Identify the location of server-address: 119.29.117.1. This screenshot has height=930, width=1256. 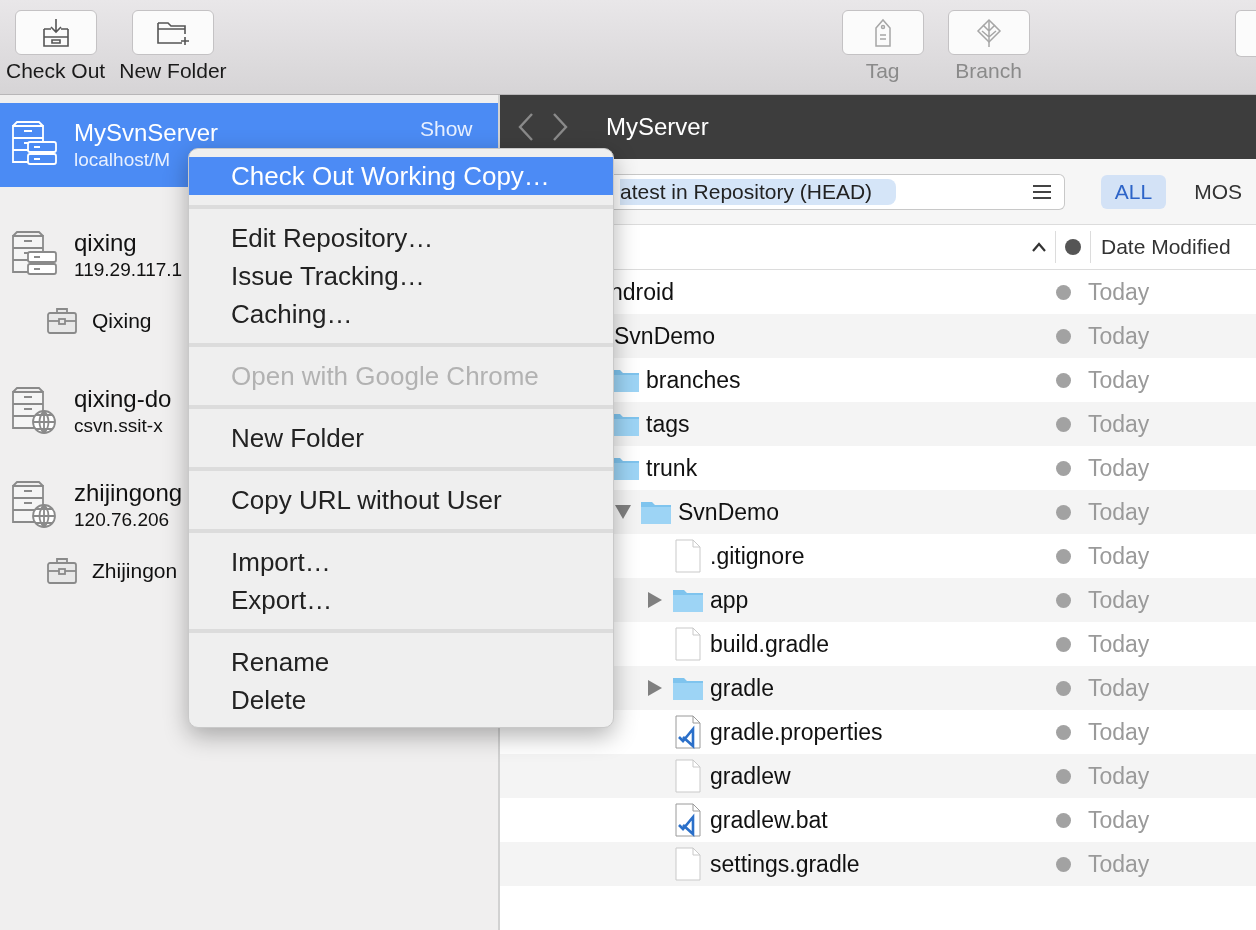
(128, 270).